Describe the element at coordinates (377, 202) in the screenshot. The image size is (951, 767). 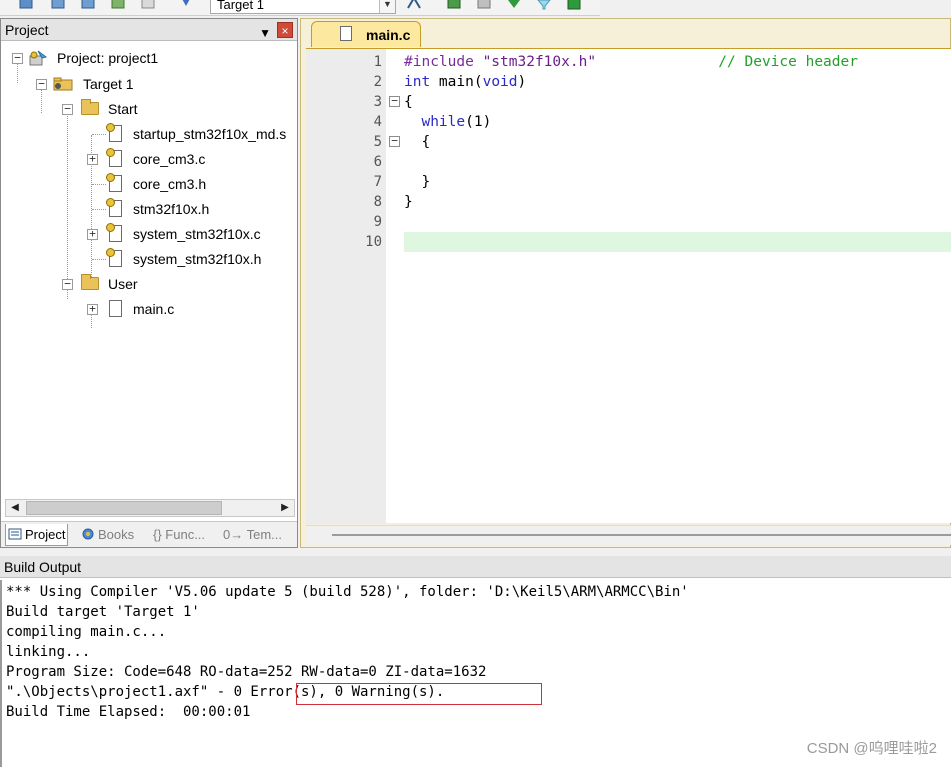
I see `line-number: 8` at that location.